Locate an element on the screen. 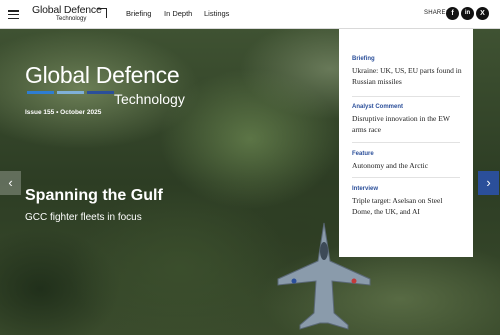 This screenshot has width=500, height=335. prev-arrow-button: ‹ is located at coordinates (10, 183).